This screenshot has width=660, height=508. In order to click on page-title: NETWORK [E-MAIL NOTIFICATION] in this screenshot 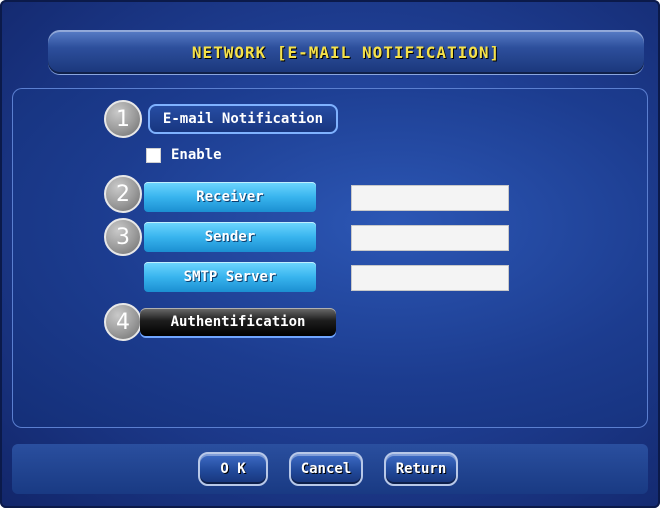, I will do `click(346, 52)`.